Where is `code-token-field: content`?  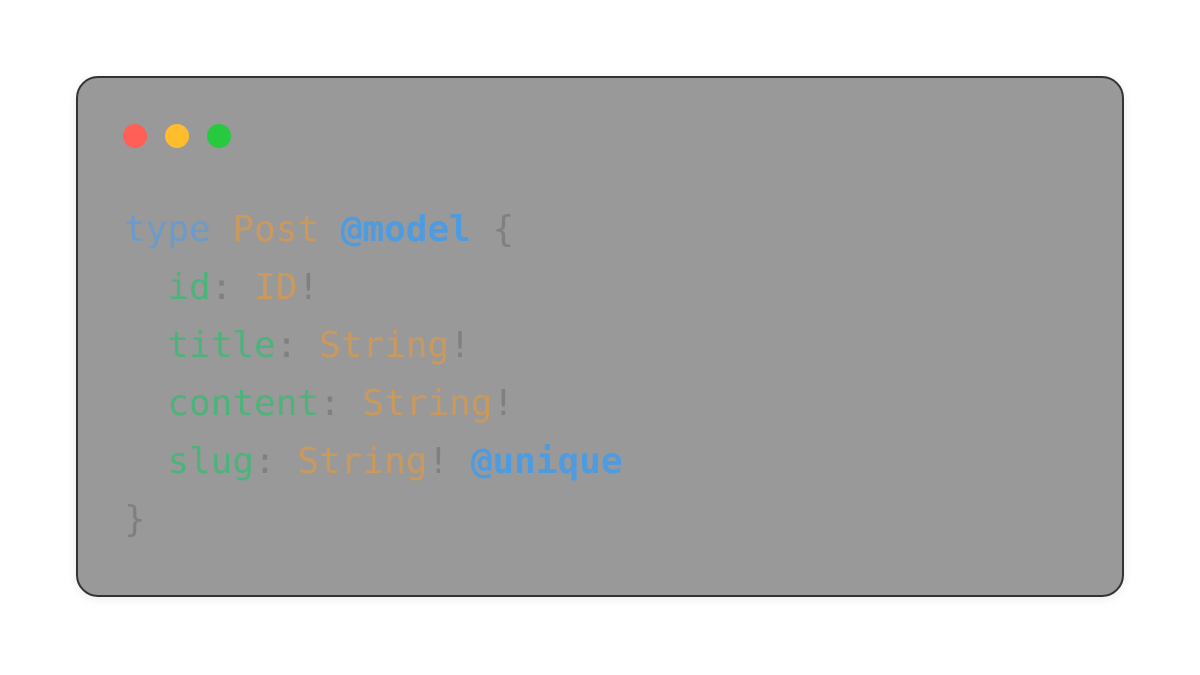
code-token-field: content is located at coordinates (243, 403).